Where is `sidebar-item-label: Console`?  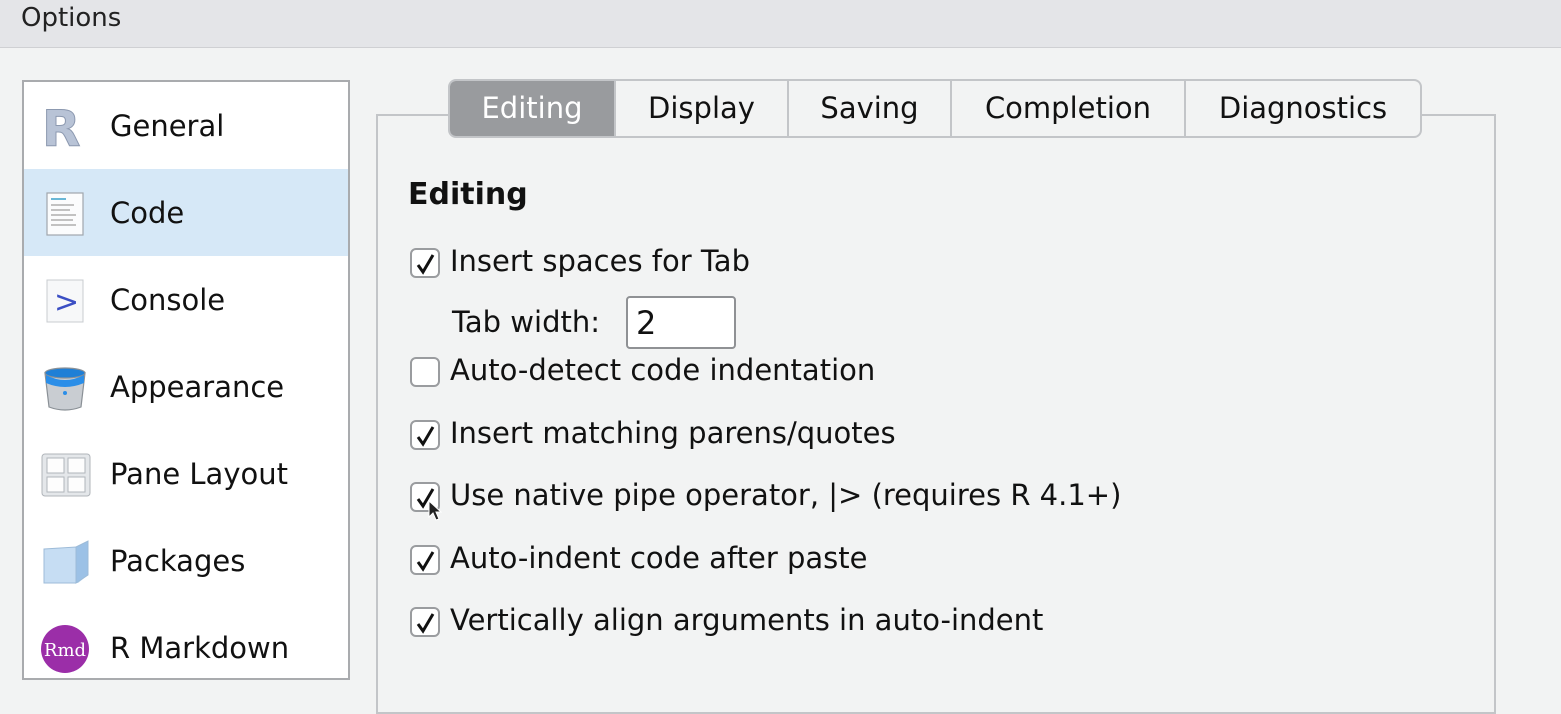 sidebar-item-label: Console is located at coordinates (168, 300).